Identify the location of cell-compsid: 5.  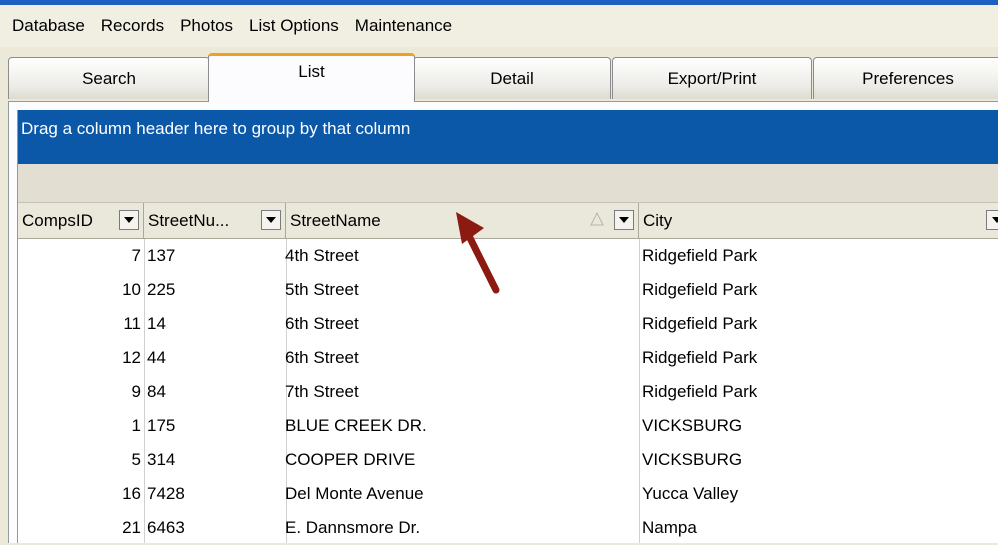
(136, 459).